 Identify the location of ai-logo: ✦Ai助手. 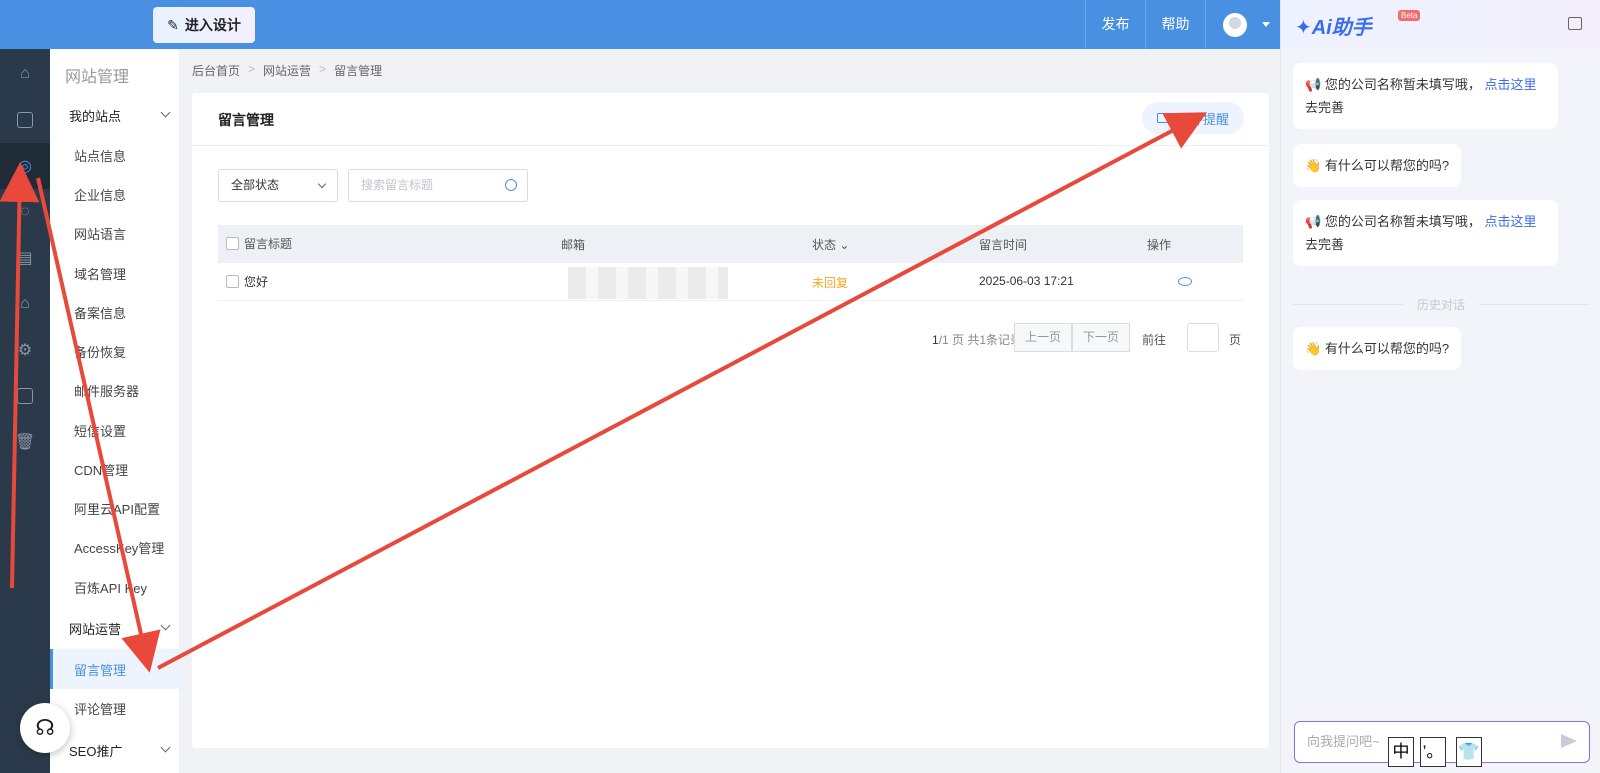
(1333, 28).